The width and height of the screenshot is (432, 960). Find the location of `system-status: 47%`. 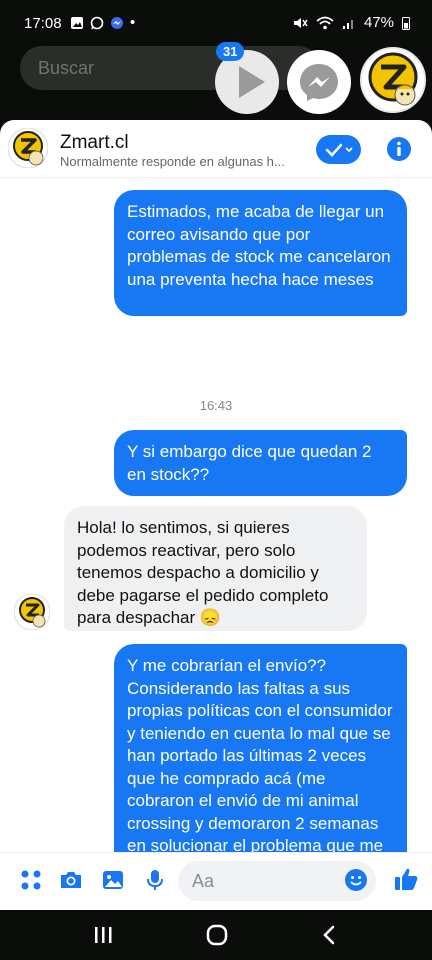

system-status: 47% is located at coordinates (351, 22).